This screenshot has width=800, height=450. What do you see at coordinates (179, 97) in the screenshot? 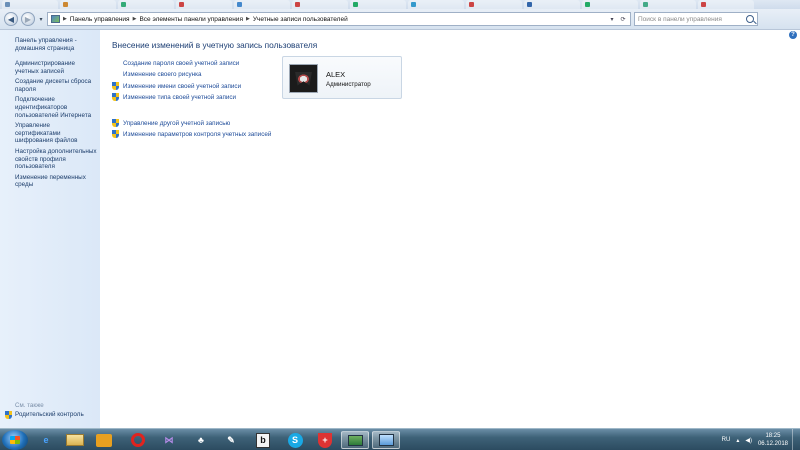
I see `task-label: Изменение типа своей учетной записи` at bounding box center [179, 97].